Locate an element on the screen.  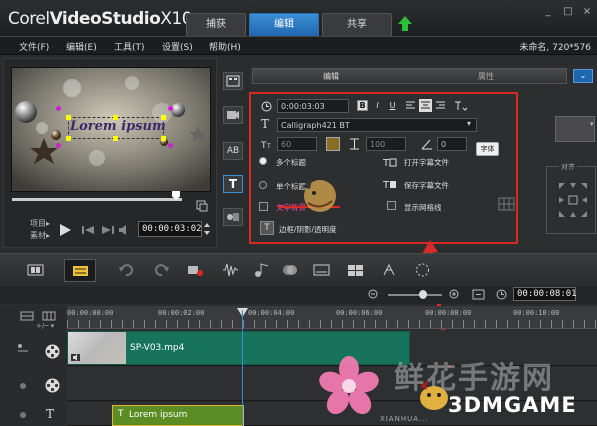
transition-icon: AB is located at coordinates (233, 151).